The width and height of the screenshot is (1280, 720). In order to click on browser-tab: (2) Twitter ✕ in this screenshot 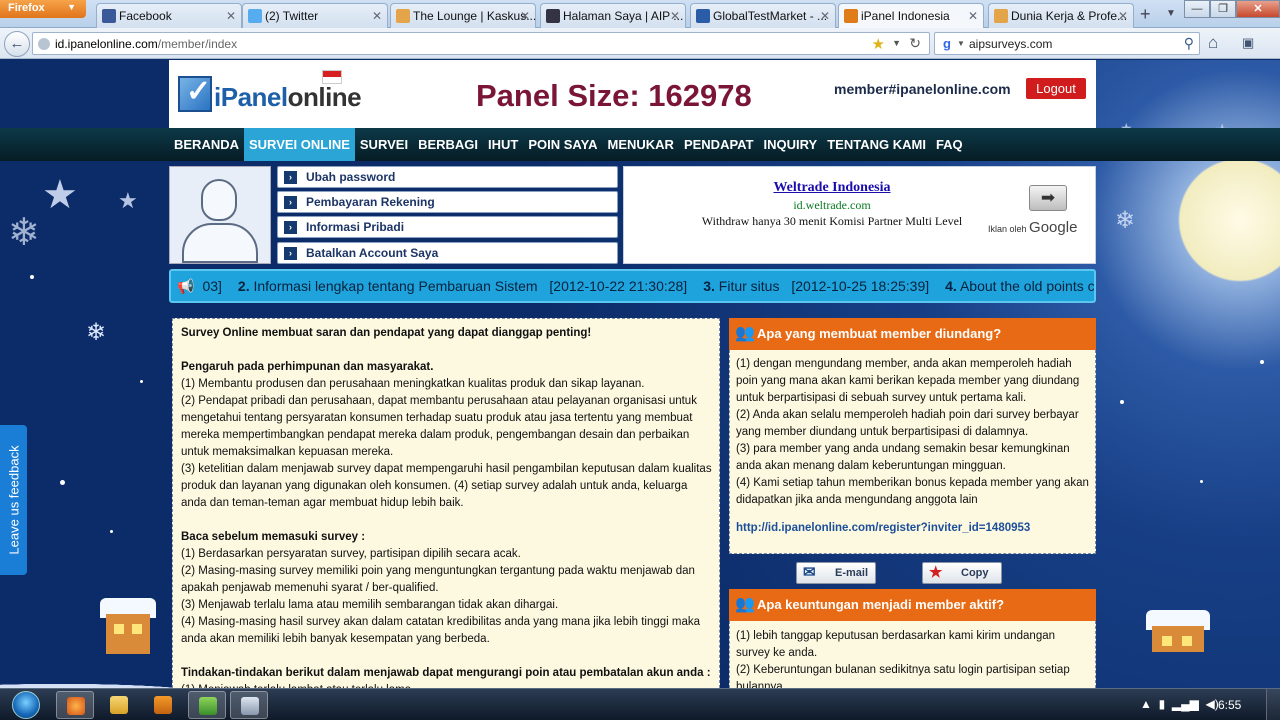, I will do `click(315, 15)`.